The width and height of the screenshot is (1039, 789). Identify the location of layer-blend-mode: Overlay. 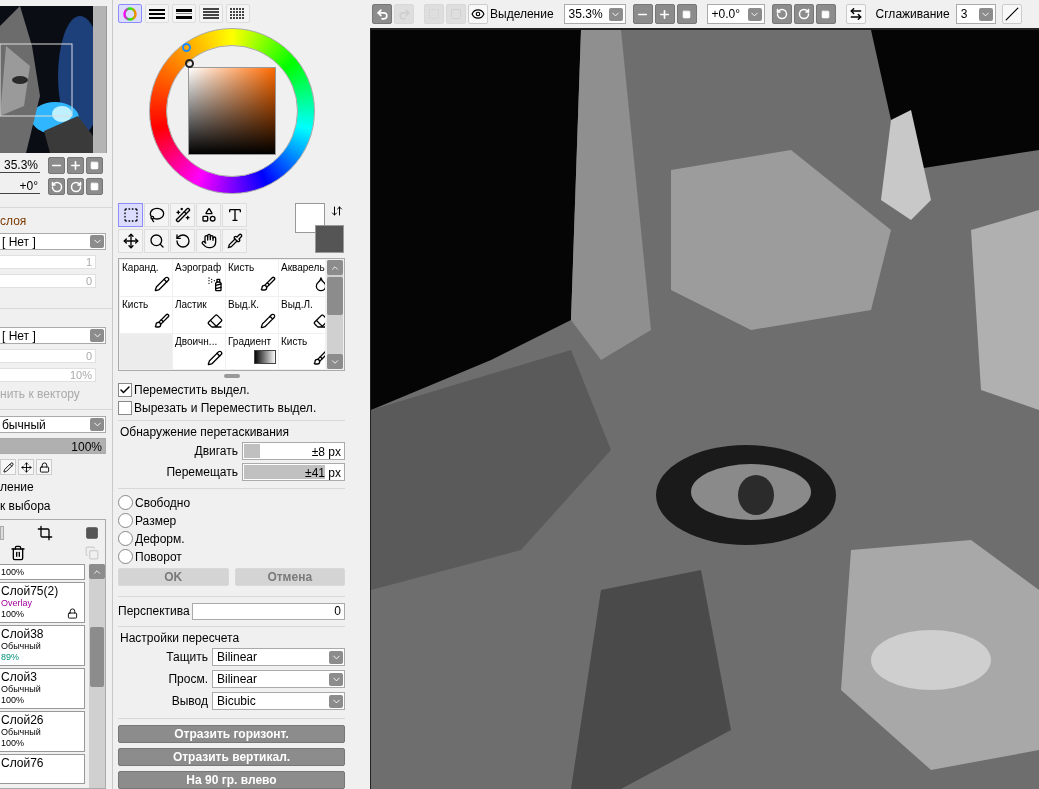
(17, 603).